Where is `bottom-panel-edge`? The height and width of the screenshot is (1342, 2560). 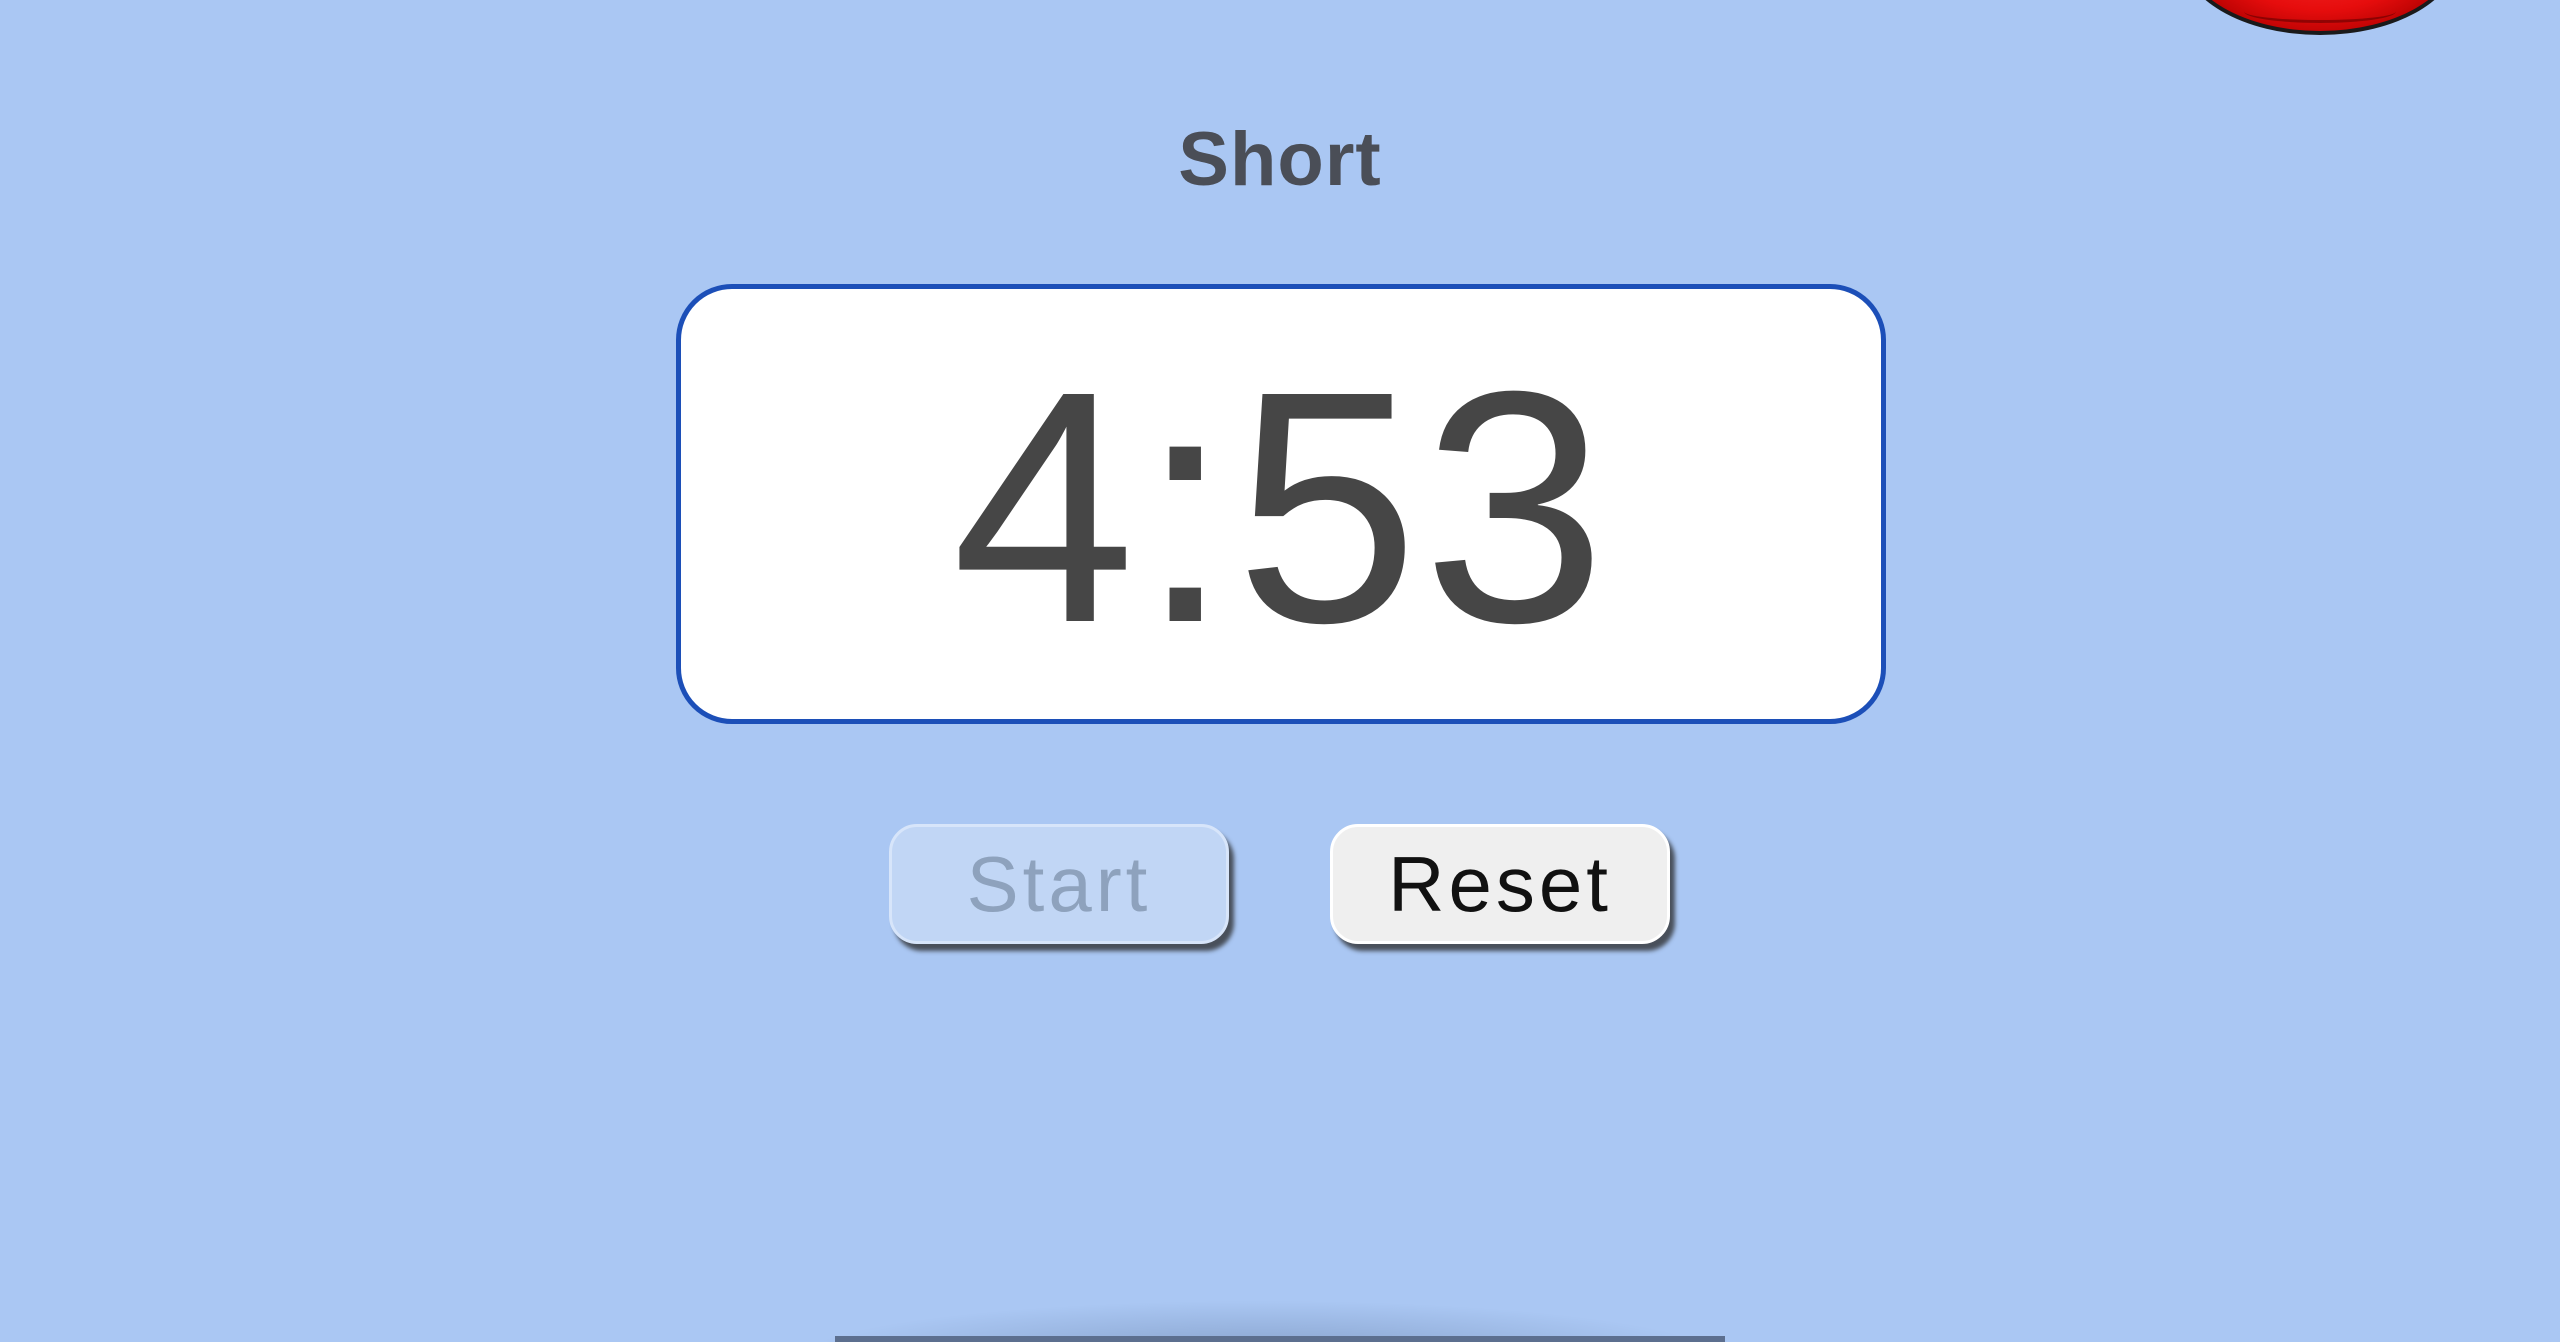
bottom-panel-edge is located at coordinates (1280, 1339).